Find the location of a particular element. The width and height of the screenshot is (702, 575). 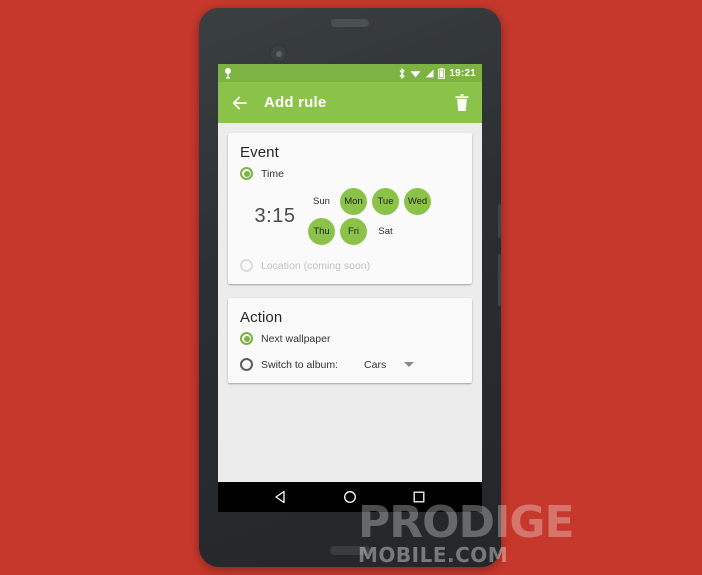

status-bar: 19:21 is located at coordinates (350, 73).